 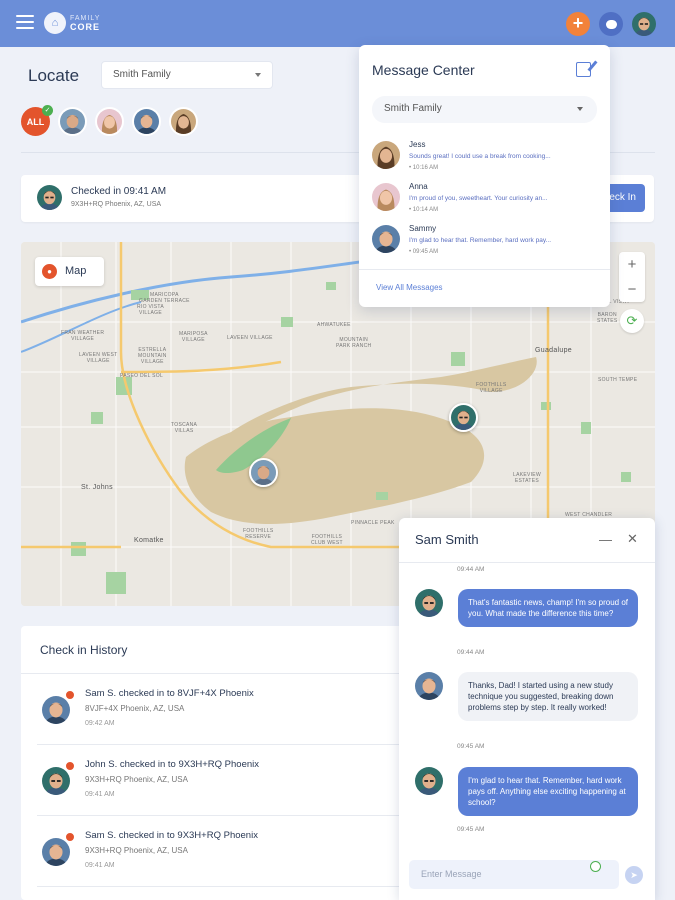 I want to click on map-pin-icon: ●, so click(x=49, y=271).